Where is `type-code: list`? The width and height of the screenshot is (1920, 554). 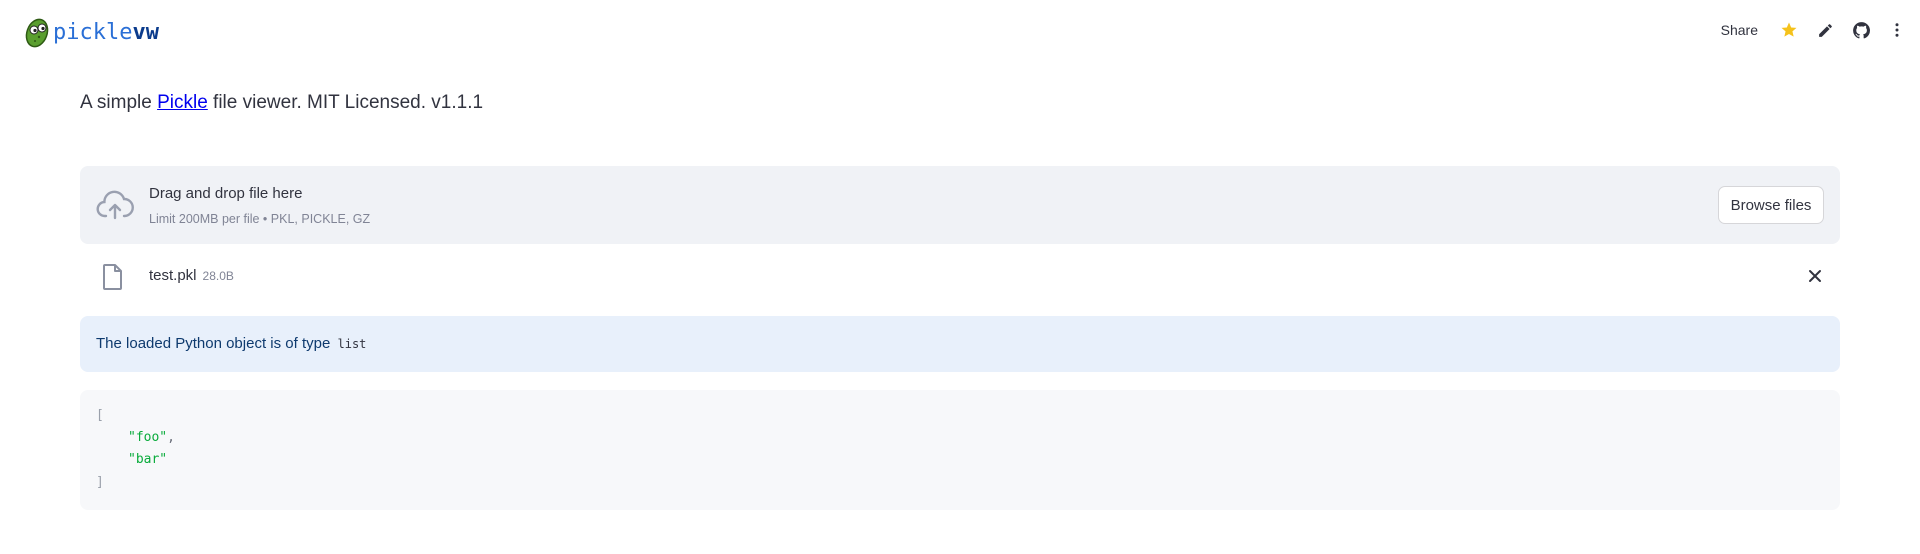
type-code: list is located at coordinates (352, 344).